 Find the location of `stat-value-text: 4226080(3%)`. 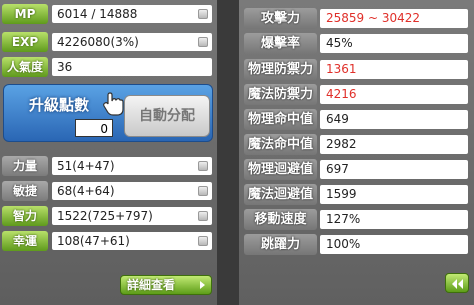

stat-value-text: 4226080(3%) is located at coordinates (98, 42).